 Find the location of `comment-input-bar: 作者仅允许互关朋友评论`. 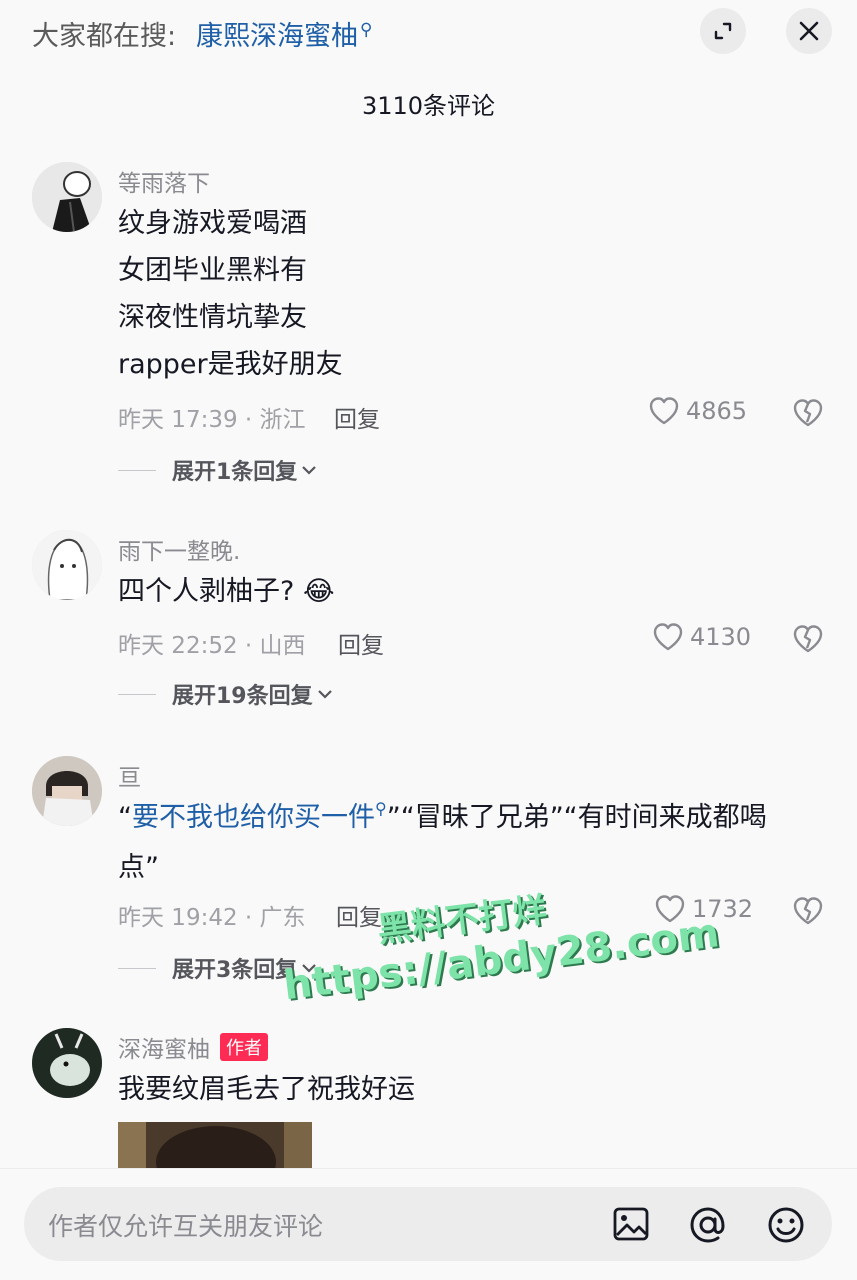

comment-input-bar: 作者仅允许互关朋友评论 is located at coordinates (428, 1224).